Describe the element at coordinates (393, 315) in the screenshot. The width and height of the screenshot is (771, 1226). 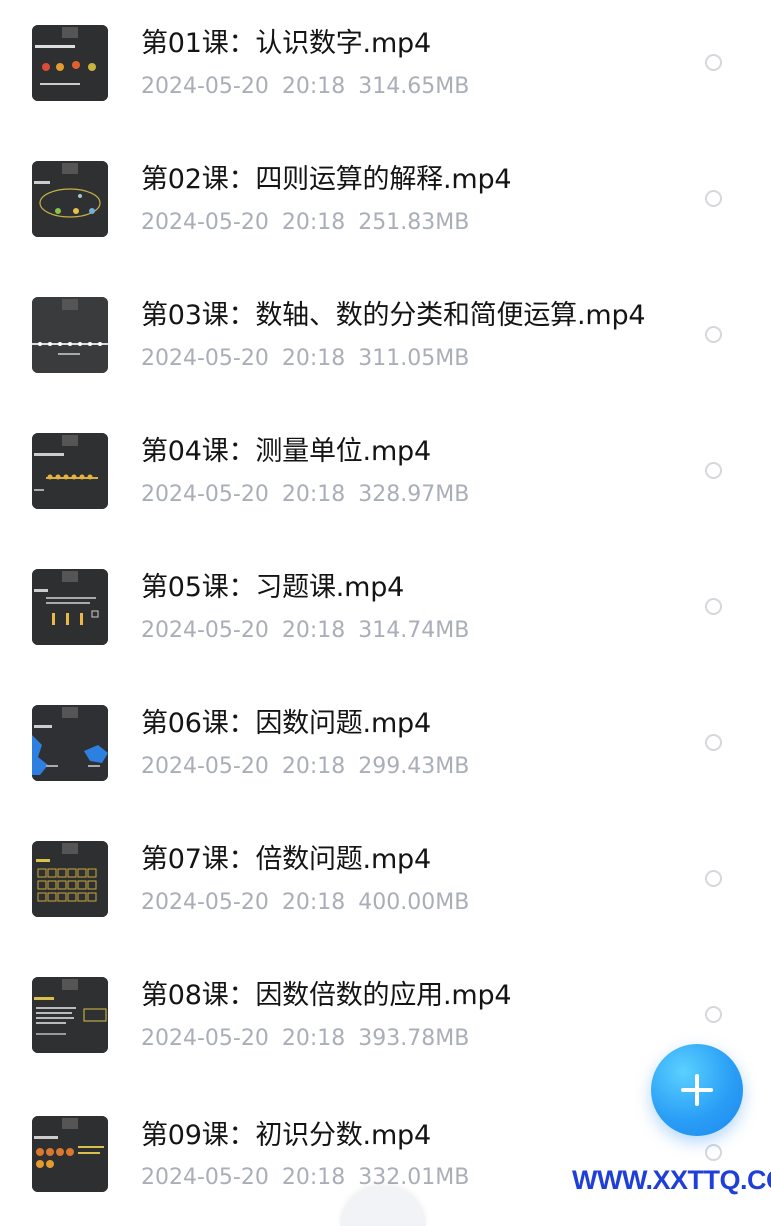
I see `file-name: 第03课：数轴、数的分类和简便运算.mp4` at that location.